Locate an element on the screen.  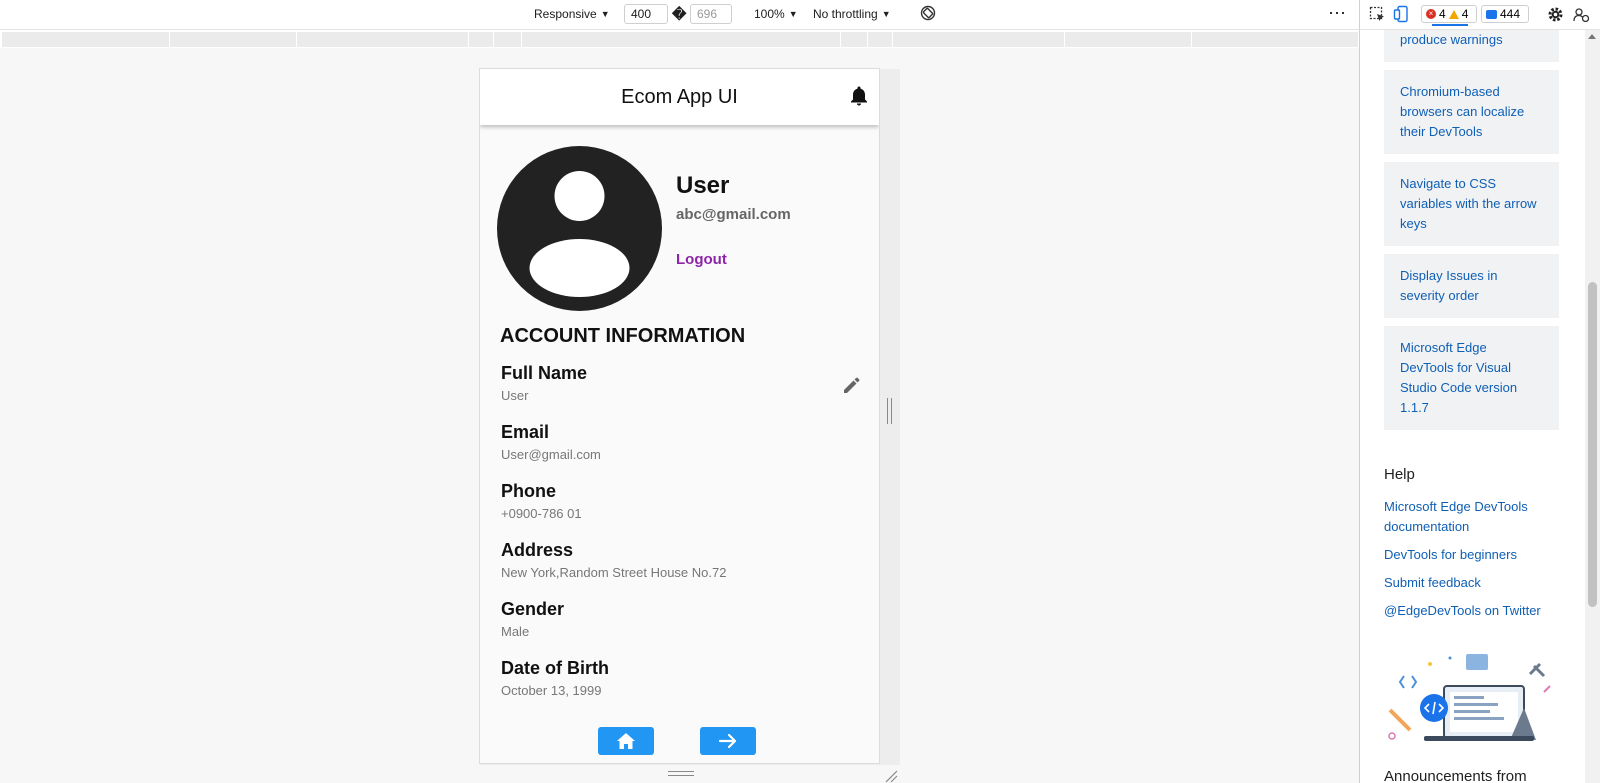
viewport-resize-handle-right is located at coordinates (889, 411).